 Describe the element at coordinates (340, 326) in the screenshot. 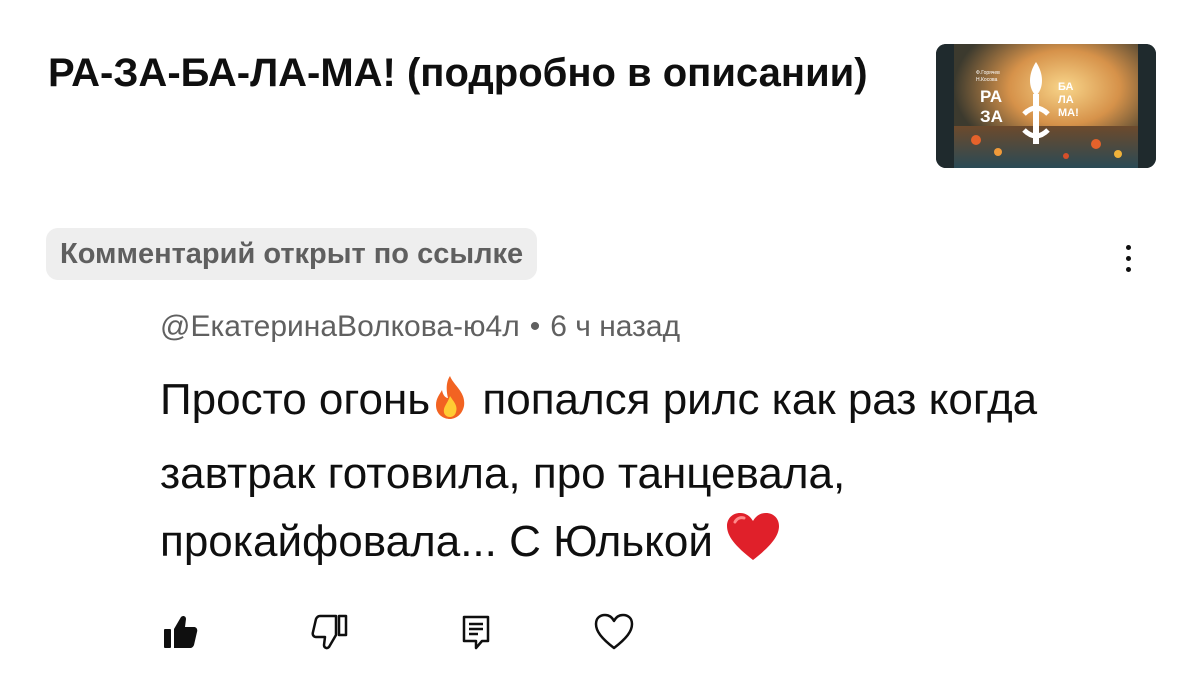

I see `comment-author: @ЕкатеринаВолкова-ю4л` at that location.